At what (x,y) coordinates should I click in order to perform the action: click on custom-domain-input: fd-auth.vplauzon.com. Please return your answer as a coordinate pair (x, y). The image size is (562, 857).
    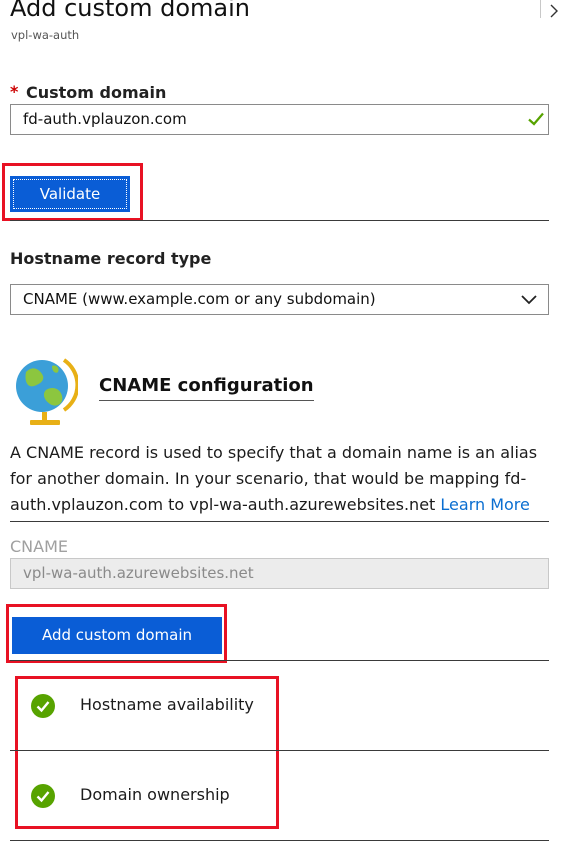
    Looking at the image, I should click on (279, 119).